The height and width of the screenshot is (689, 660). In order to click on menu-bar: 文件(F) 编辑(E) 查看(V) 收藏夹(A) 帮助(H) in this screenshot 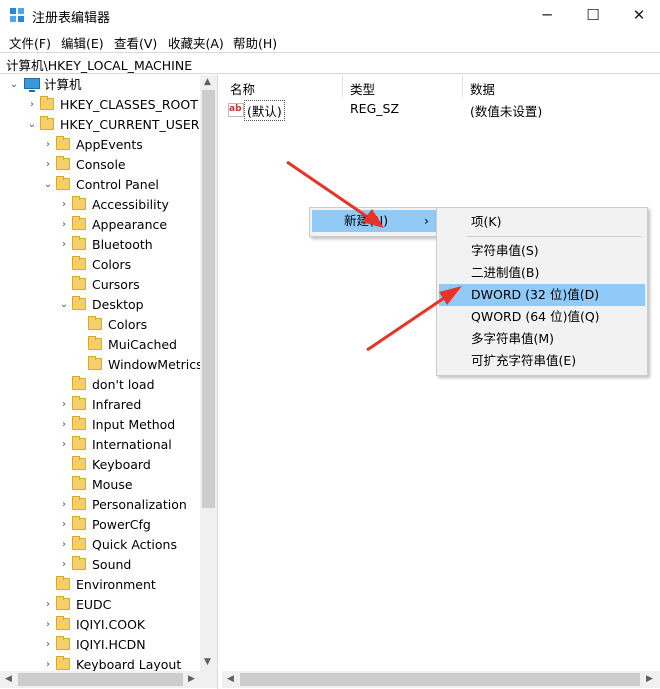, I will do `click(330, 41)`.